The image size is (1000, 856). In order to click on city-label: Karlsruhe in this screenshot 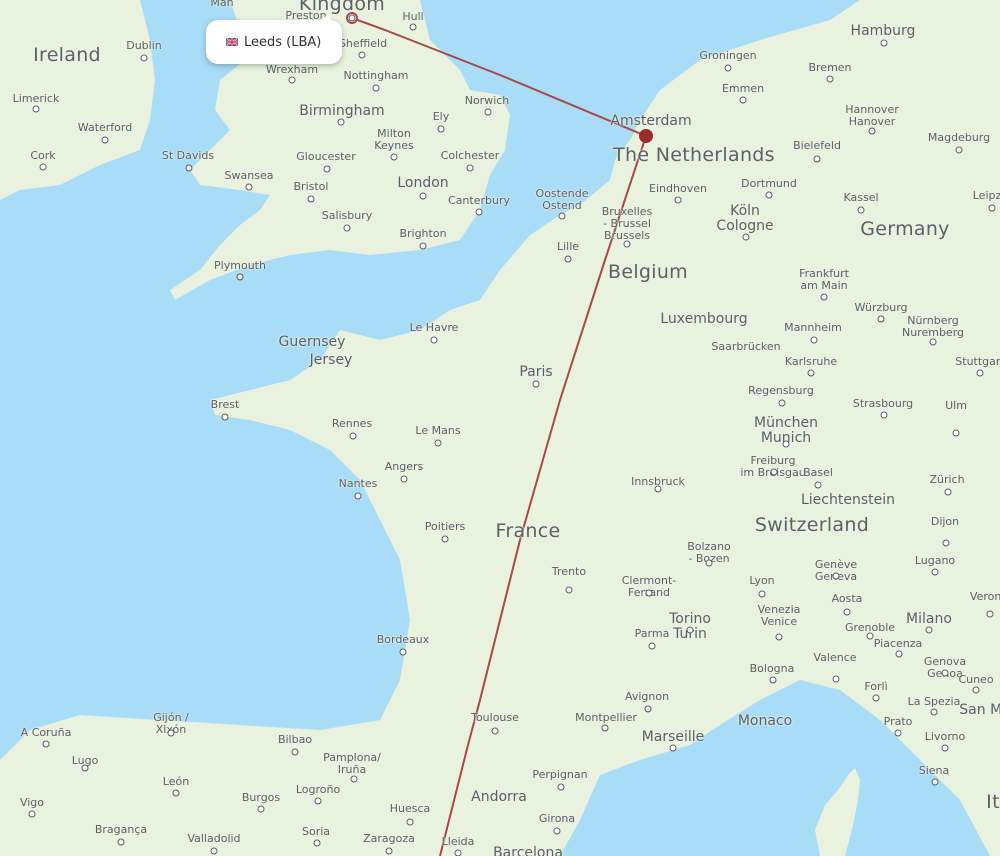, I will do `click(811, 361)`.